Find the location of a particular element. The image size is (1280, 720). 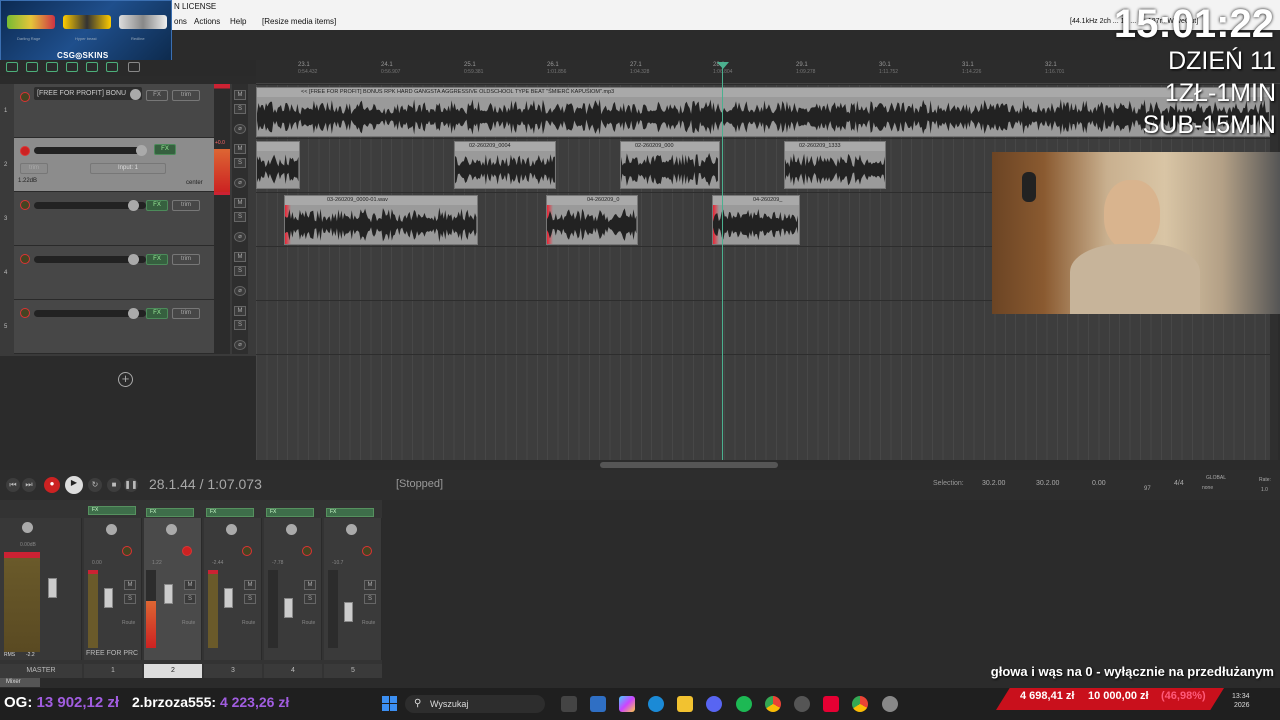

input-select: Input: 1 is located at coordinates (128, 168).